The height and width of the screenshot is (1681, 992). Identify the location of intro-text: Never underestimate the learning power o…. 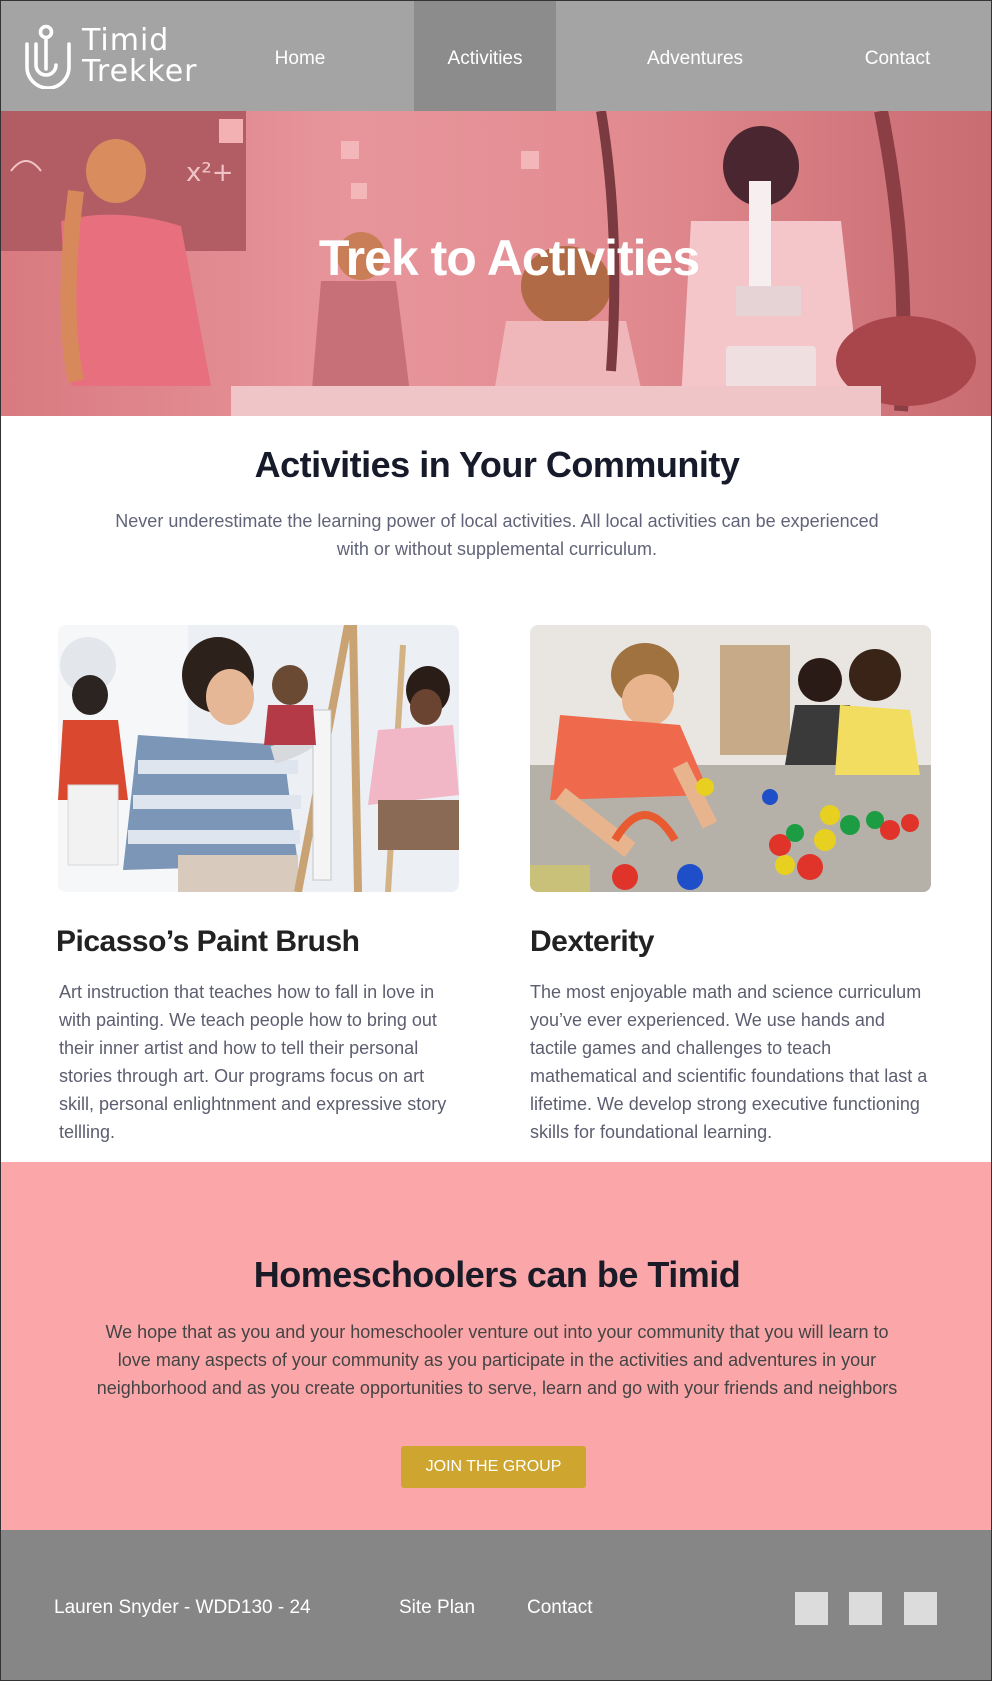
(497, 535).